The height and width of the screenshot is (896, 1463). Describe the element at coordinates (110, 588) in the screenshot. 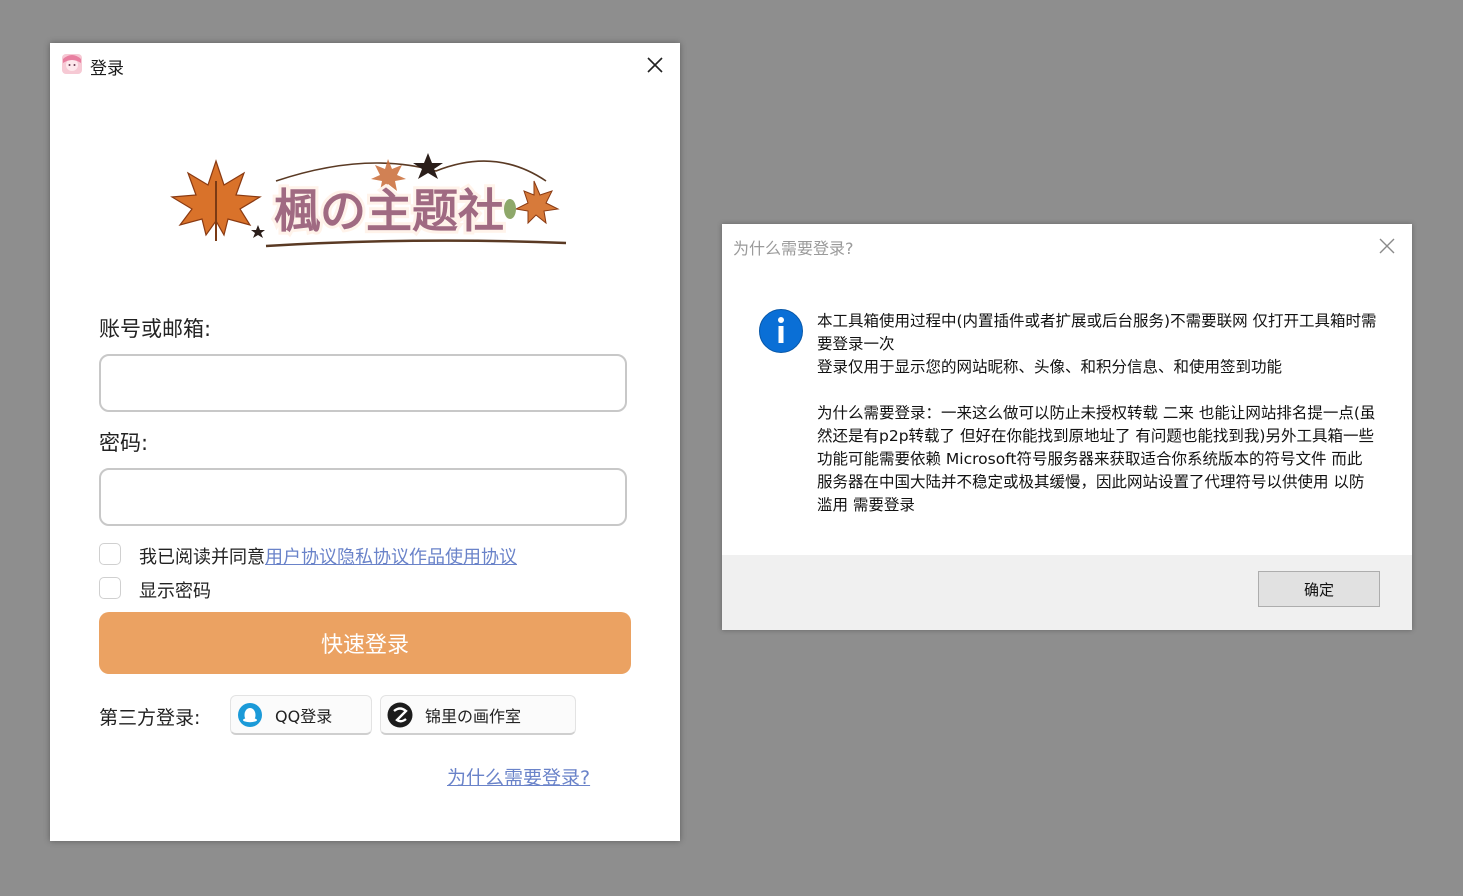

I see `show-password-checkbox` at that location.